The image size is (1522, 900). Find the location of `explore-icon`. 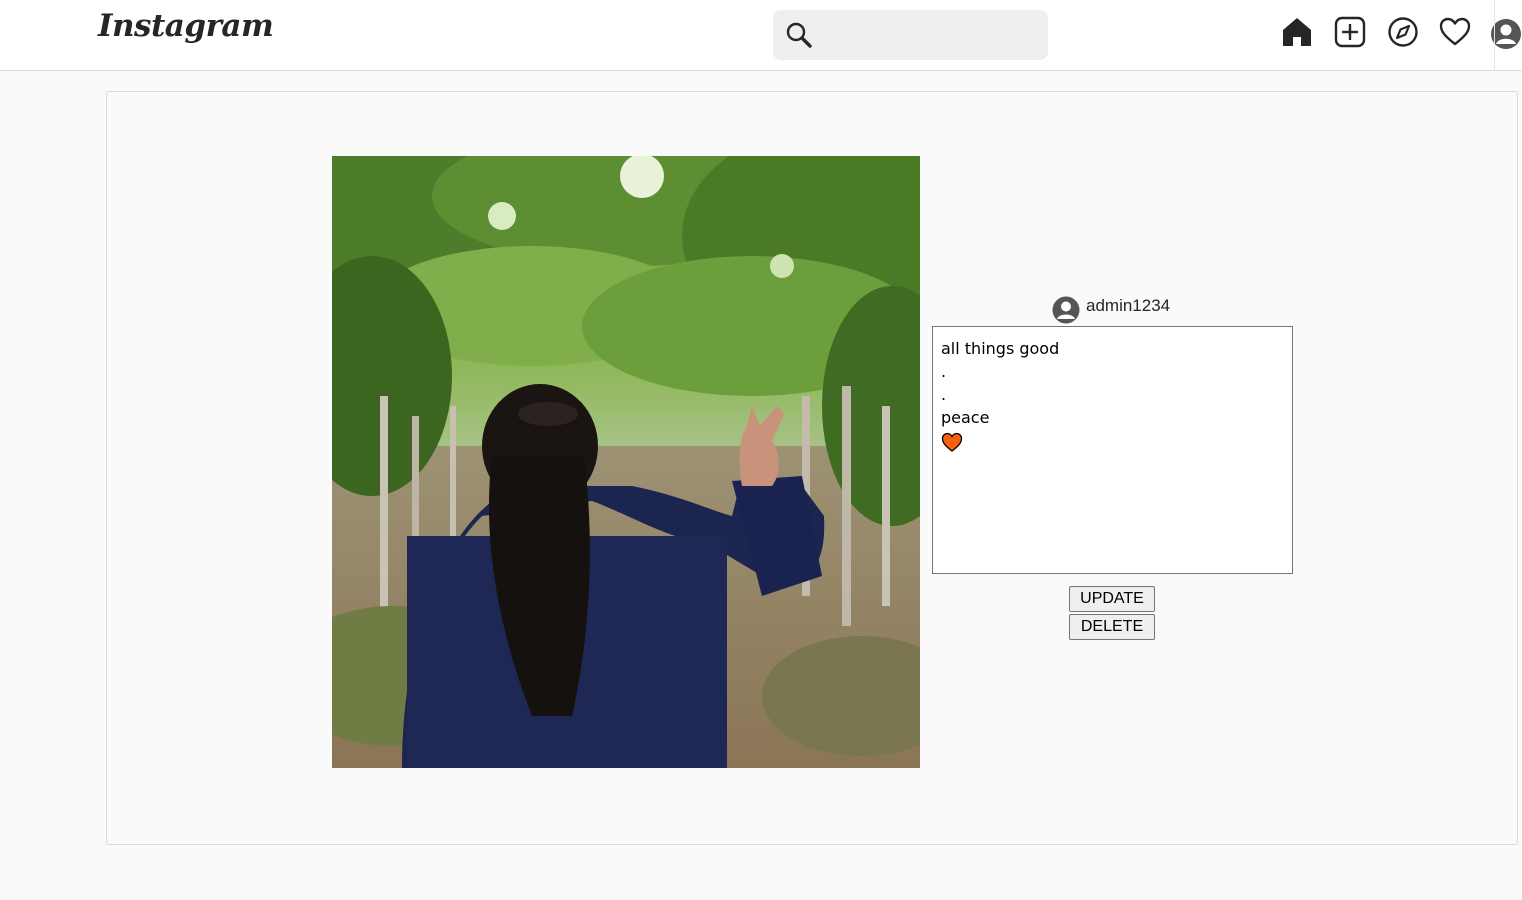

explore-icon is located at coordinates (1403, 32).